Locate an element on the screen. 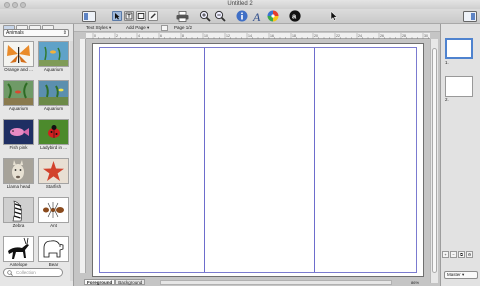  select-tool-button is located at coordinates (117, 16).